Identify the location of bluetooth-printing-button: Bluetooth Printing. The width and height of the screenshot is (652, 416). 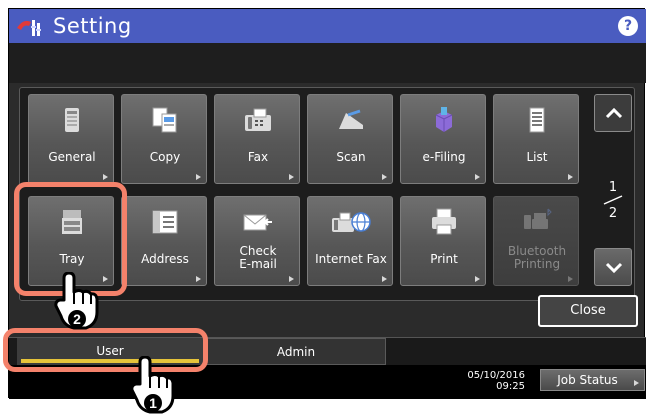
(536, 241).